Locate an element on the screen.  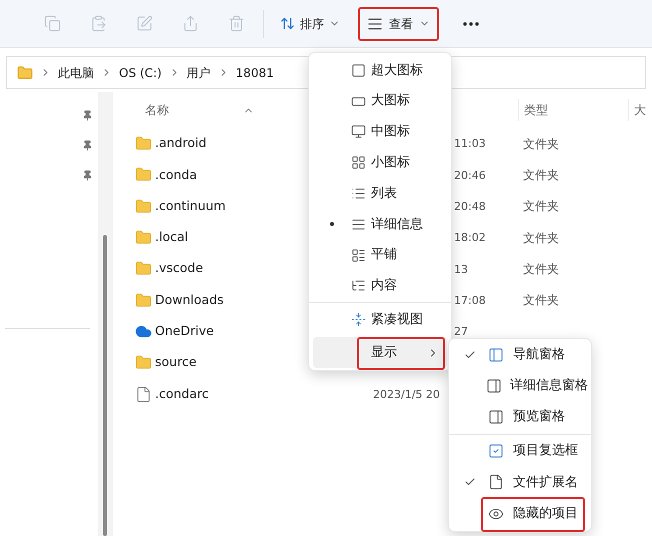
breadcrumb-item: 18081 is located at coordinates (255, 73).